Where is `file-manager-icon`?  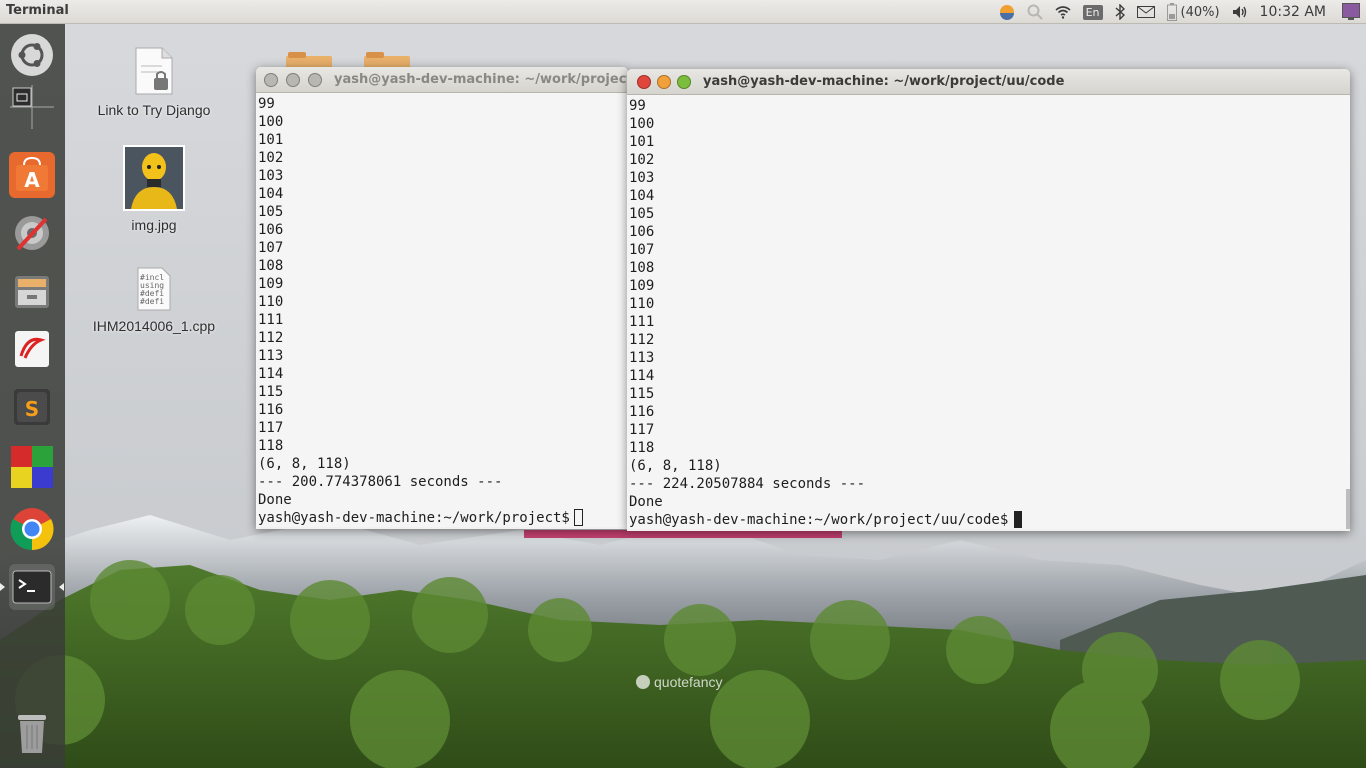 file-manager-icon is located at coordinates (32, 292).